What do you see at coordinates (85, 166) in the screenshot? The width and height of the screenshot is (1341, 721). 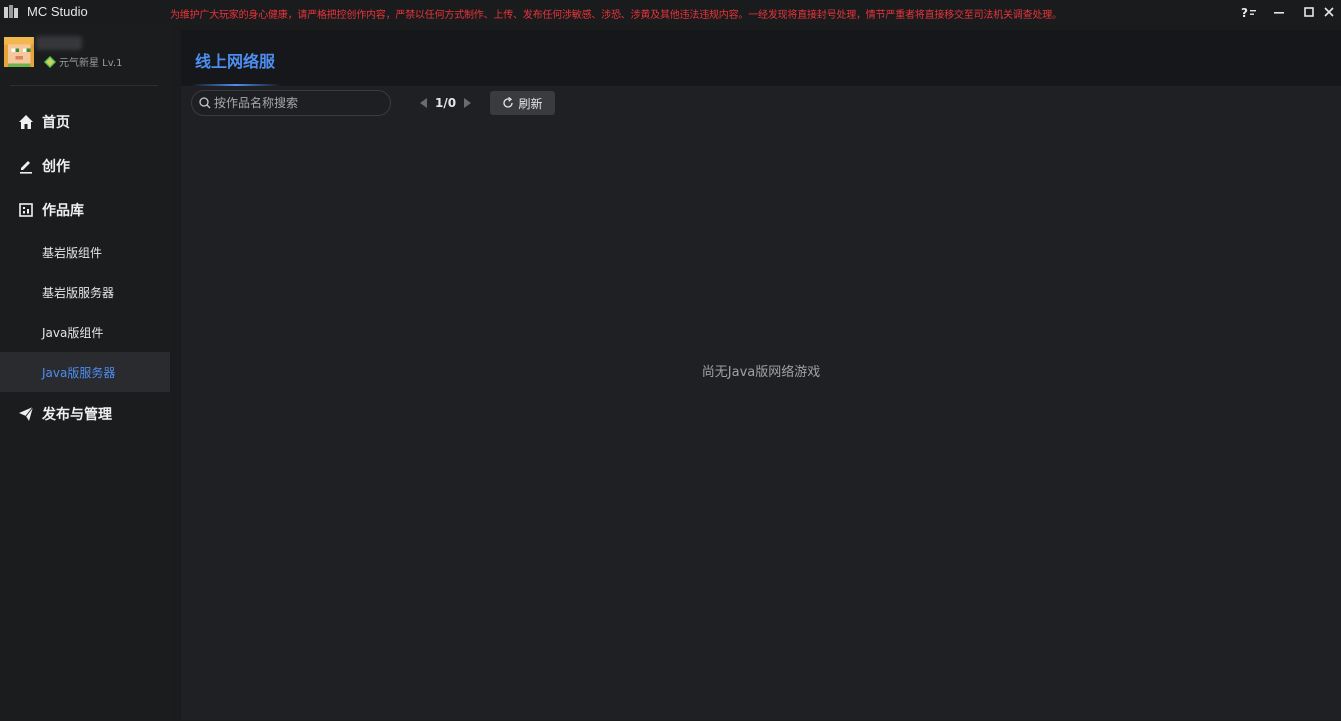 I see `nav-item-create: 创作` at bounding box center [85, 166].